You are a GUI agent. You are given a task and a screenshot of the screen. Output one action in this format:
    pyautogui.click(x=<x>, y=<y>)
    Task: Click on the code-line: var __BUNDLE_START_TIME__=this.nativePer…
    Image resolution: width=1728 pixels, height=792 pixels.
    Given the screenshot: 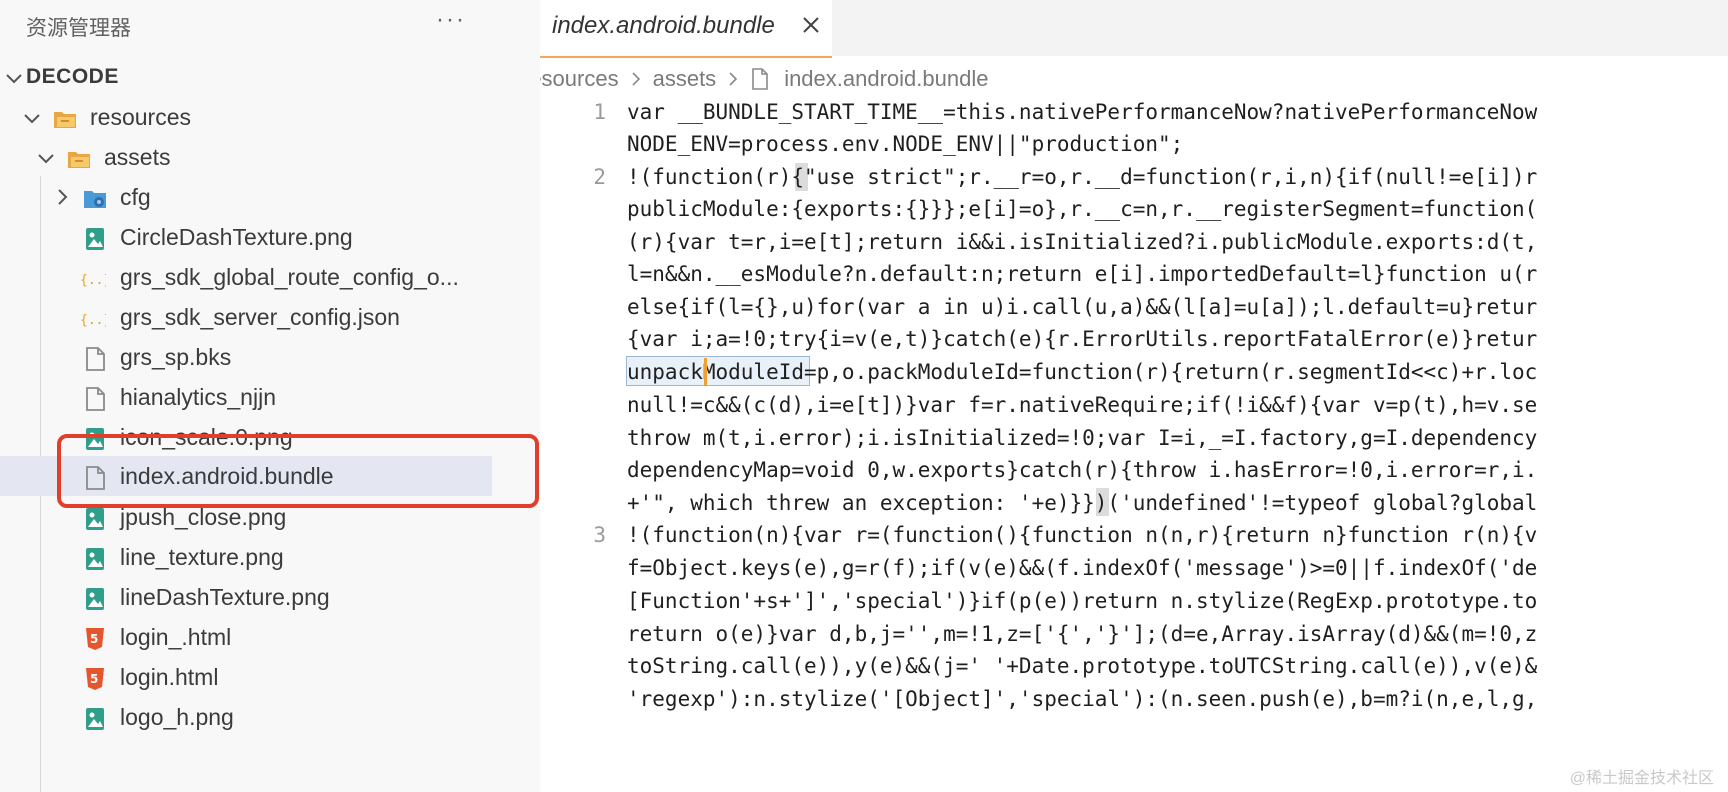 What is the action you would take?
    pyautogui.click(x=1082, y=112)
    